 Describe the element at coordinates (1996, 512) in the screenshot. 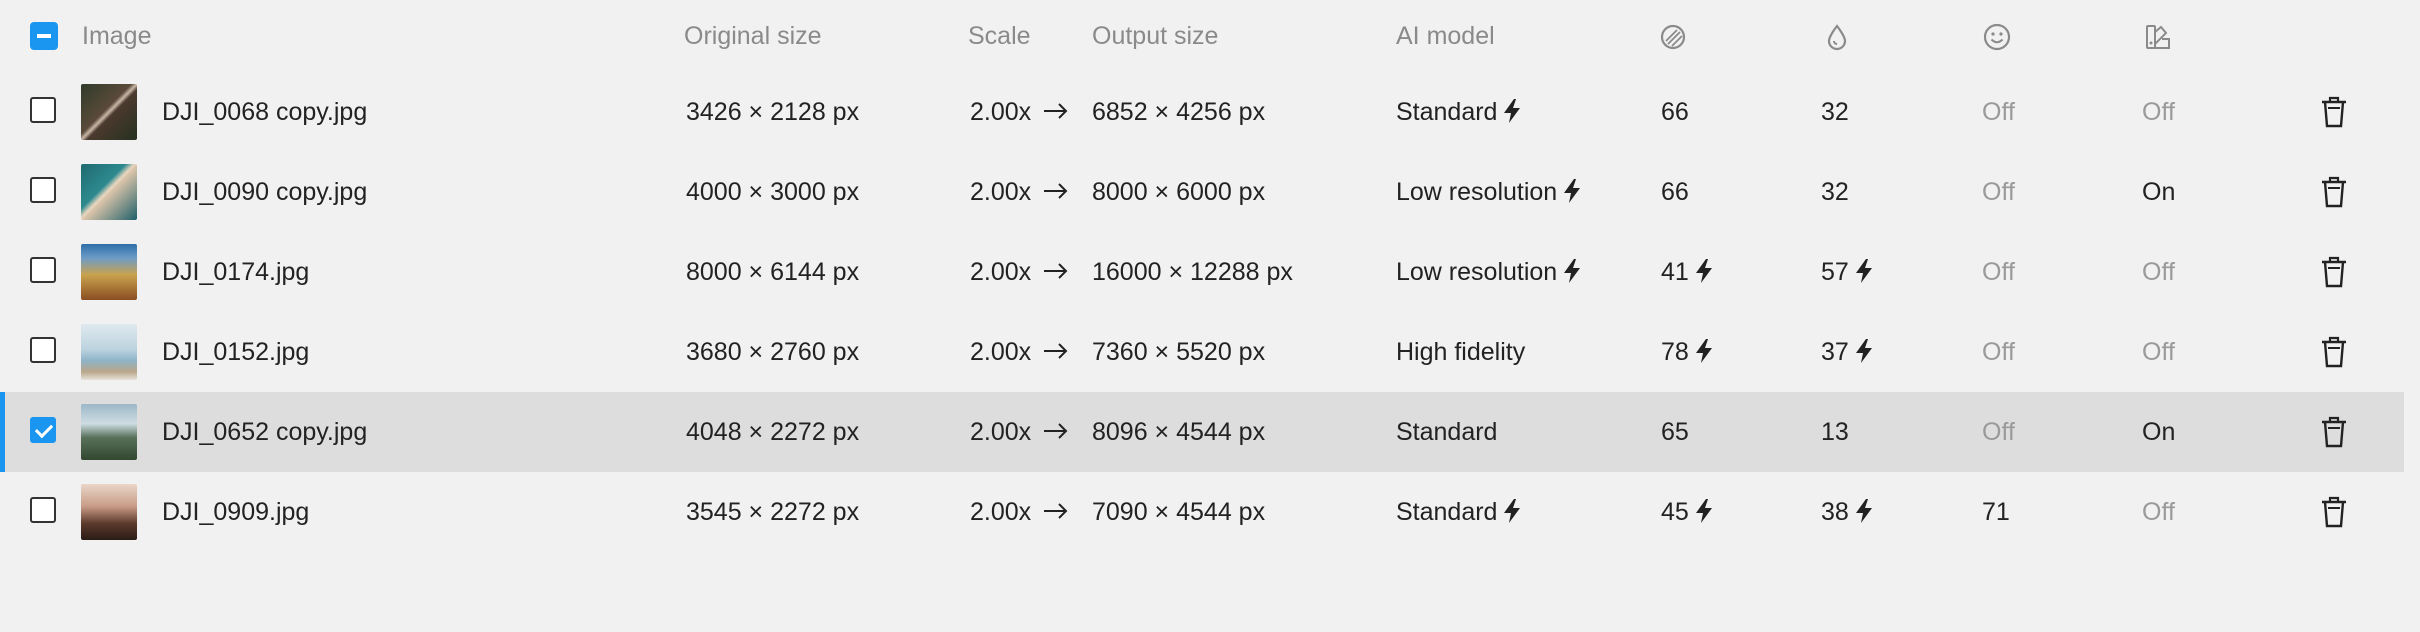

I see `face-value: 71` at that location.